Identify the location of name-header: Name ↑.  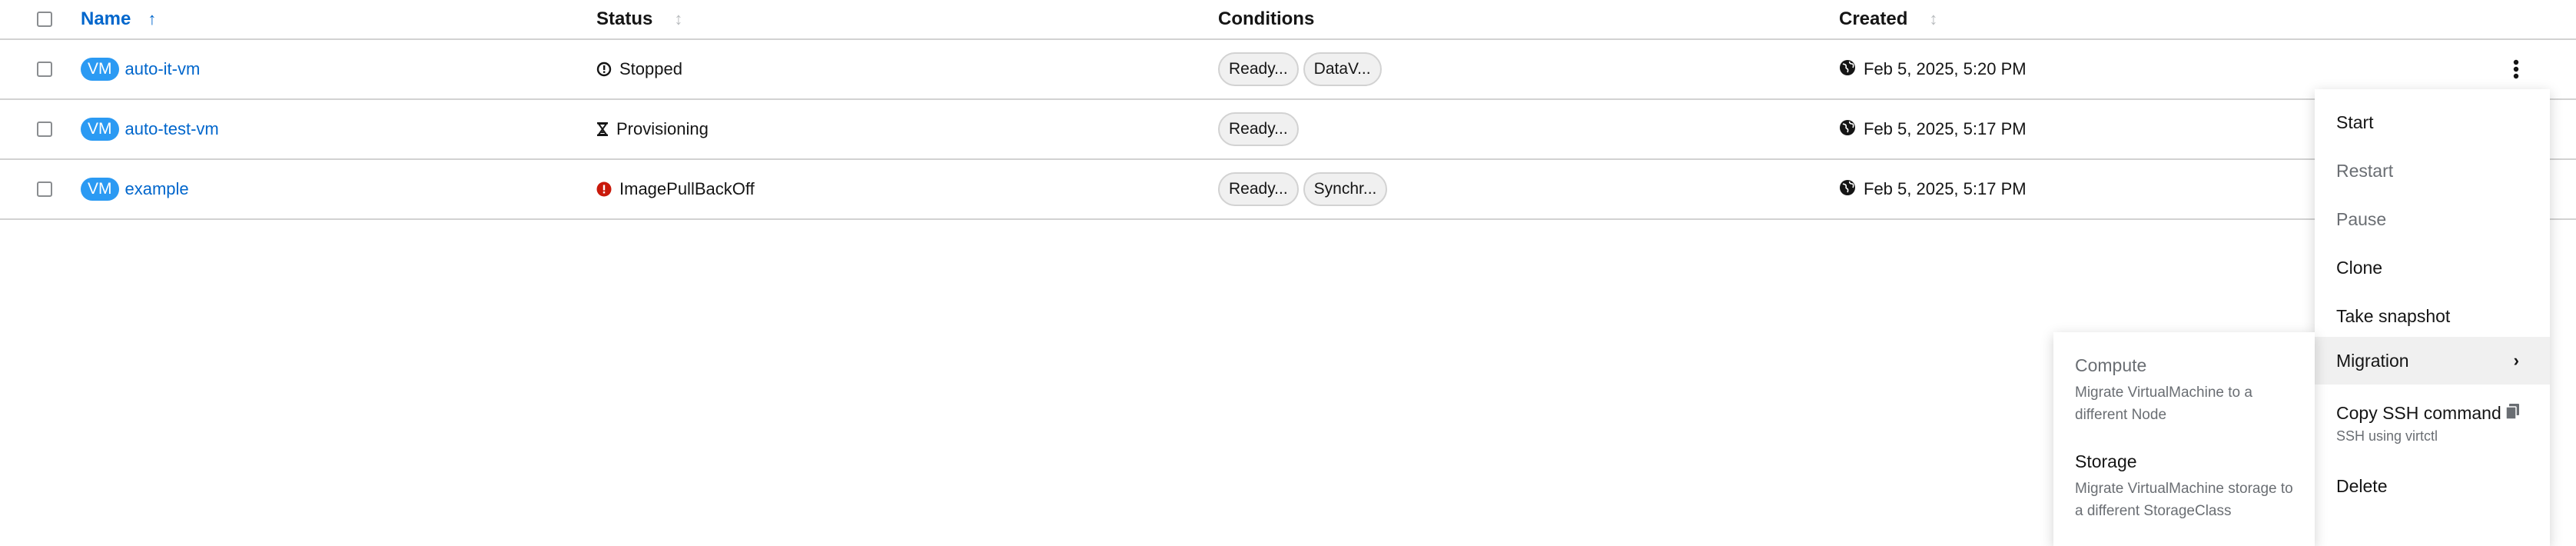
(118, 19).